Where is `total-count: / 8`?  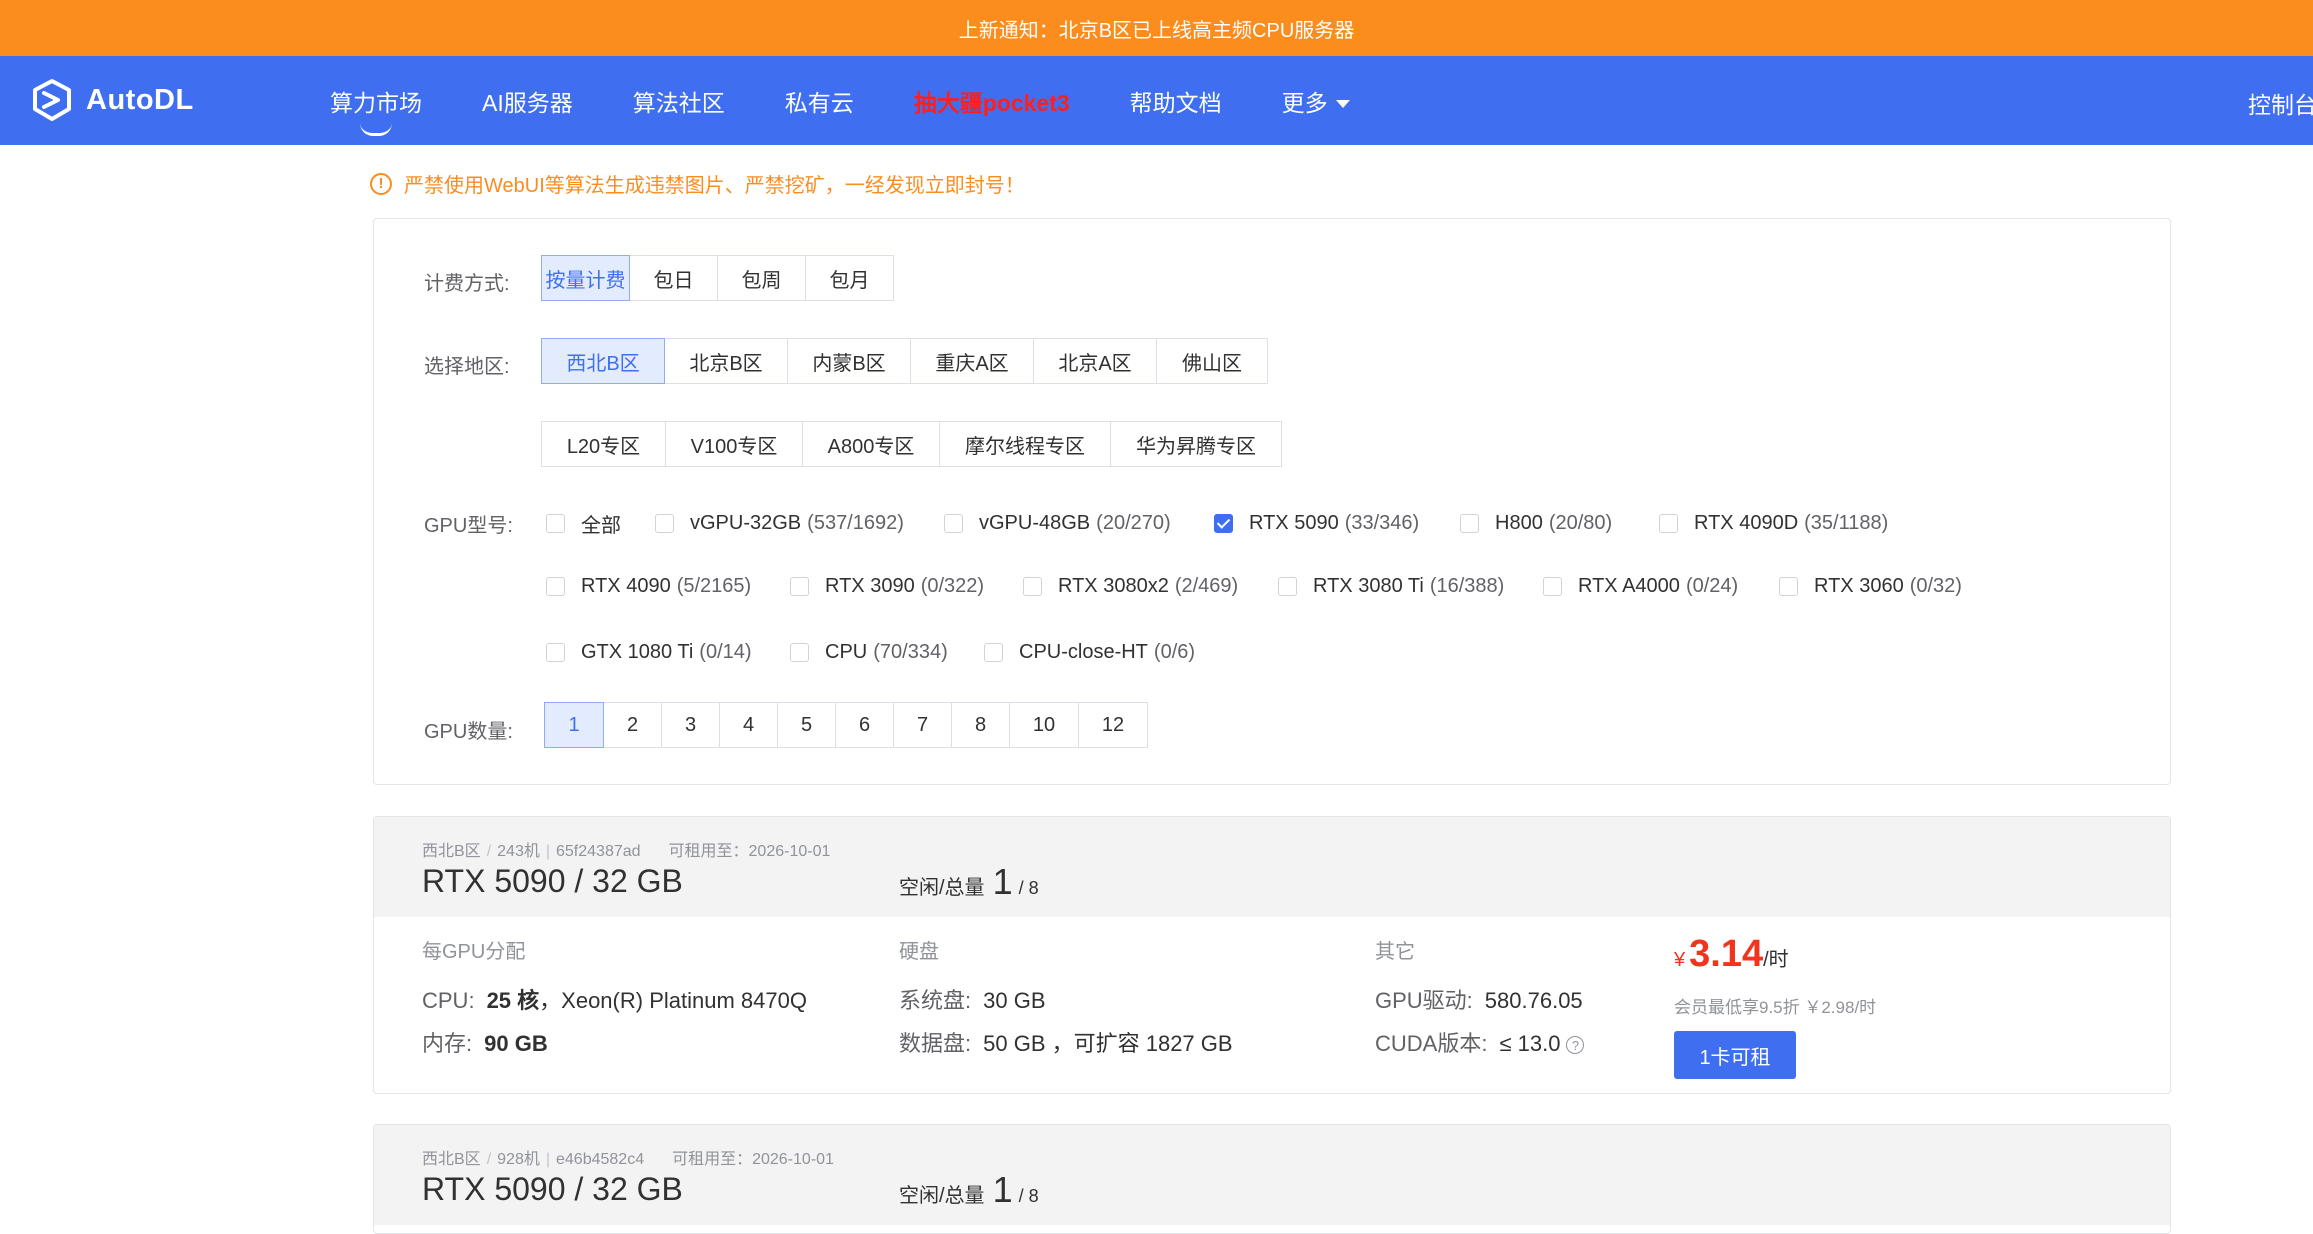 total-count: / 8 is located at coordinates (1028, 888).